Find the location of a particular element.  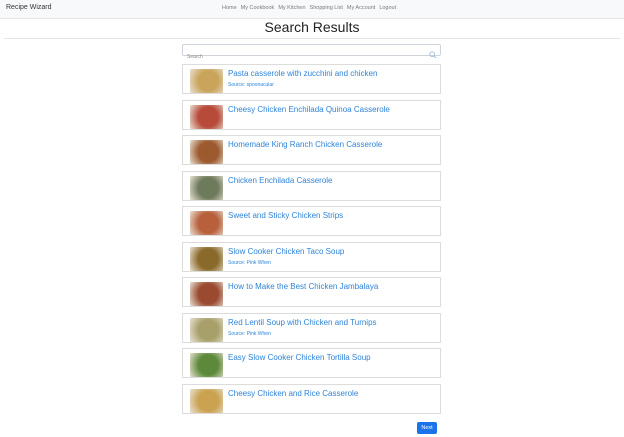

recipe-source: Source: spoonacular is located at coordinates (251, 85).